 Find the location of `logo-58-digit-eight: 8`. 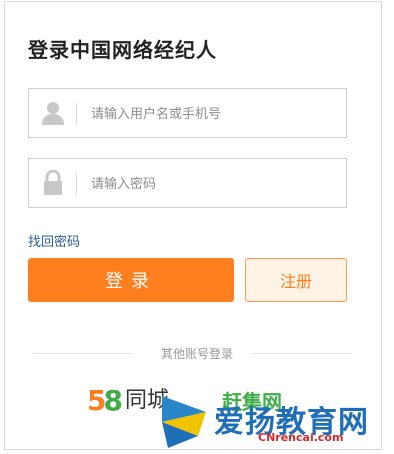

logo-58-digit-eight: 8 is located at coordinates (113, 400).